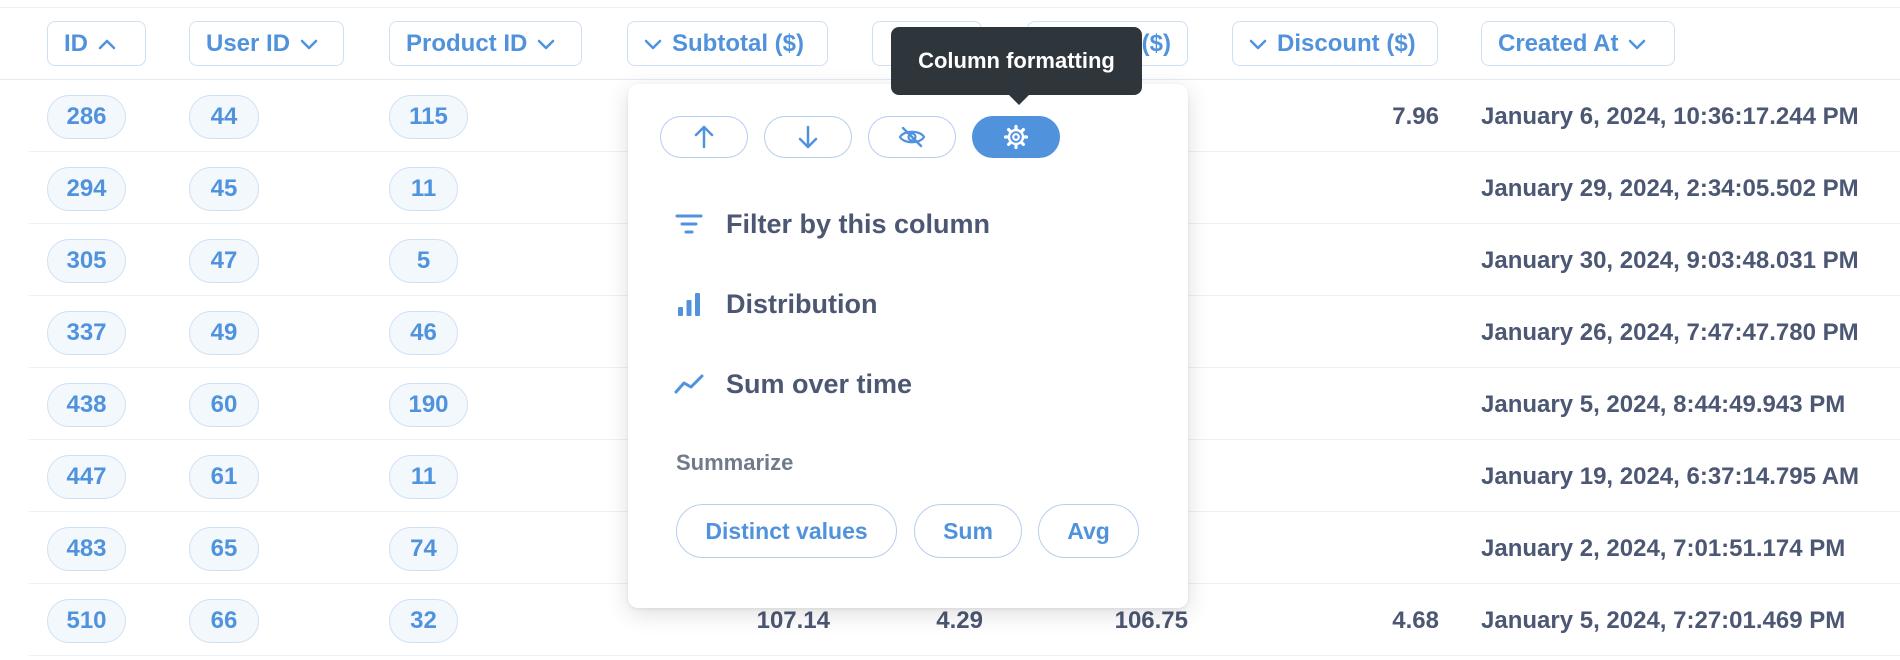  What do you see at coordinates (1415, 620) in the screenshot?
I see `discount-cell: 4.68` at bounding box center [1415, 620].